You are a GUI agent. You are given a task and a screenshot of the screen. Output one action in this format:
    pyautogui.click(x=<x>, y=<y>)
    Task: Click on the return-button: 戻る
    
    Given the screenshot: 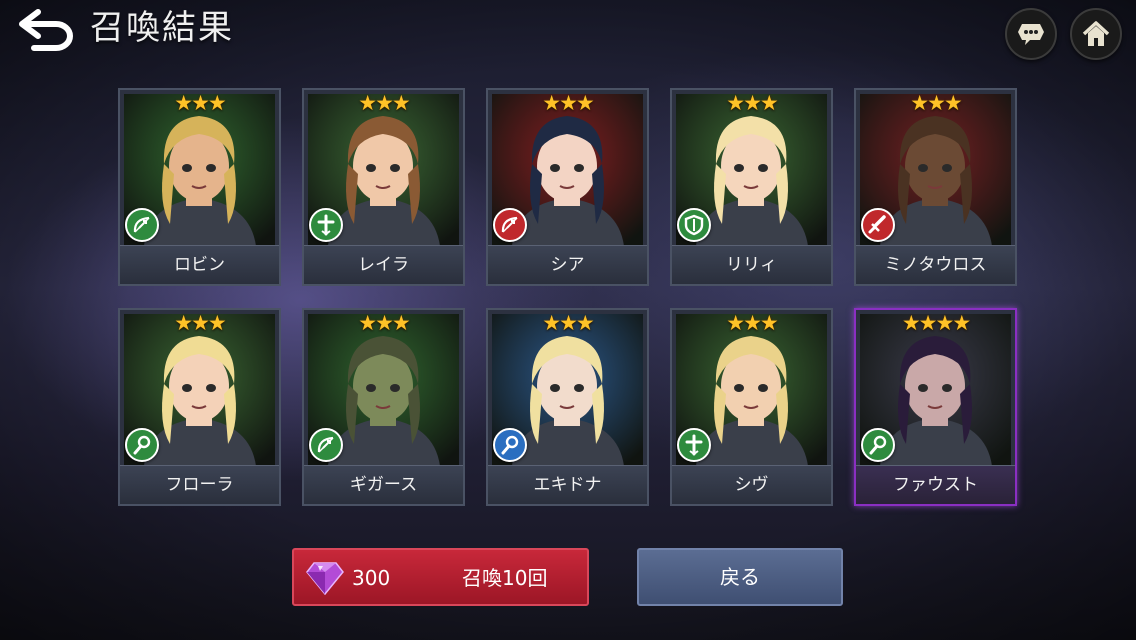 What is the action you would take?
    pyautogui.click(x=740, y=577)
    